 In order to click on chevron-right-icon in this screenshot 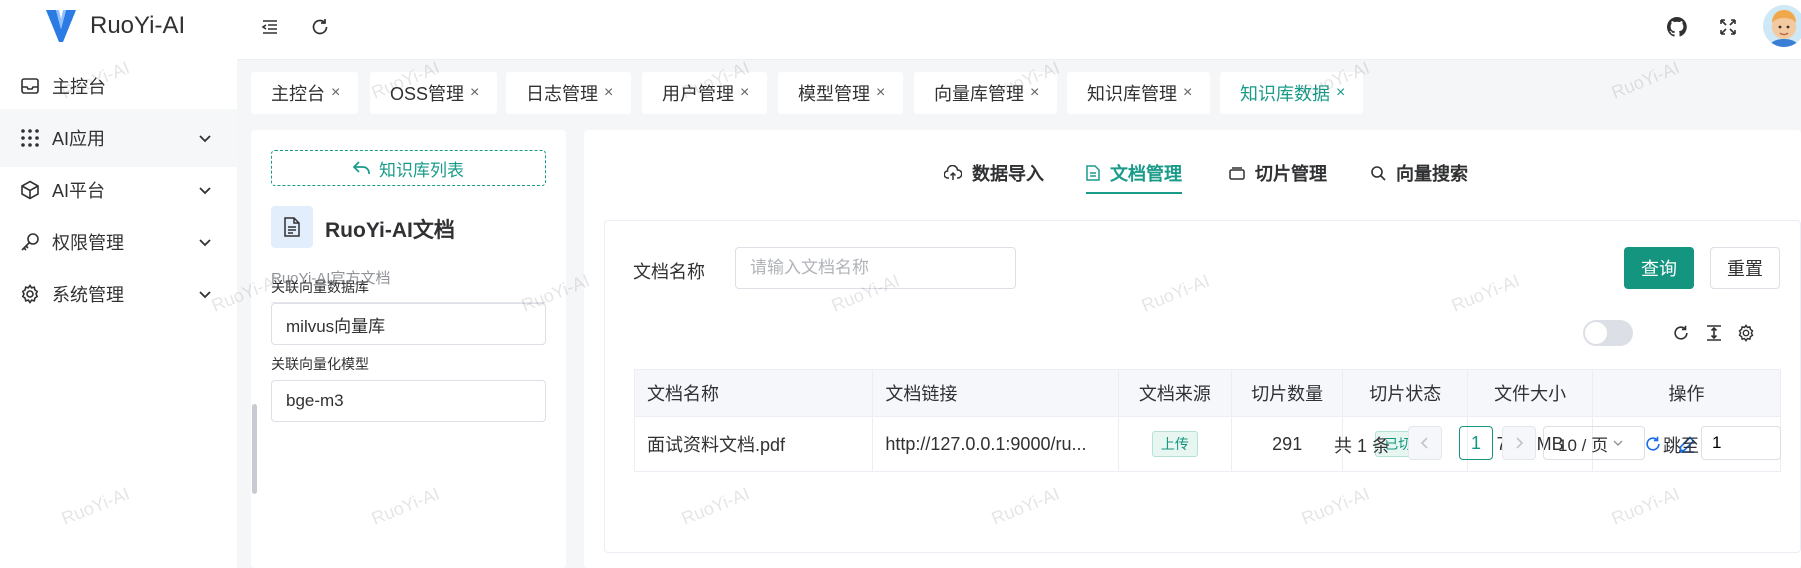, I will do `click(1520, 443)`.